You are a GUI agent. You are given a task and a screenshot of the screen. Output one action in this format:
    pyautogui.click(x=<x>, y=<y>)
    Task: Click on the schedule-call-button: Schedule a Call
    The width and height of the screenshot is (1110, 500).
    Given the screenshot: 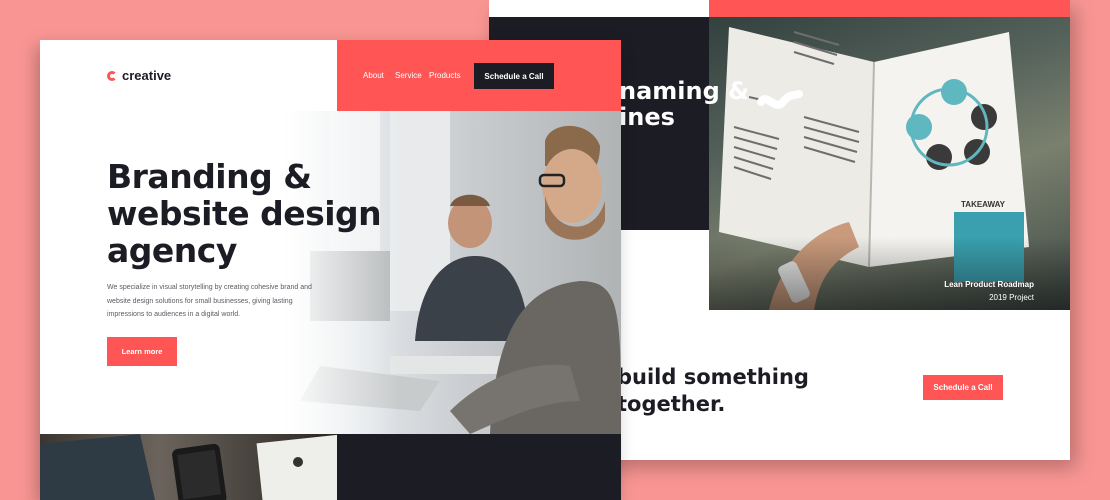 What is the action you would take?
    pyautogui.click(x=514, y=76)
    